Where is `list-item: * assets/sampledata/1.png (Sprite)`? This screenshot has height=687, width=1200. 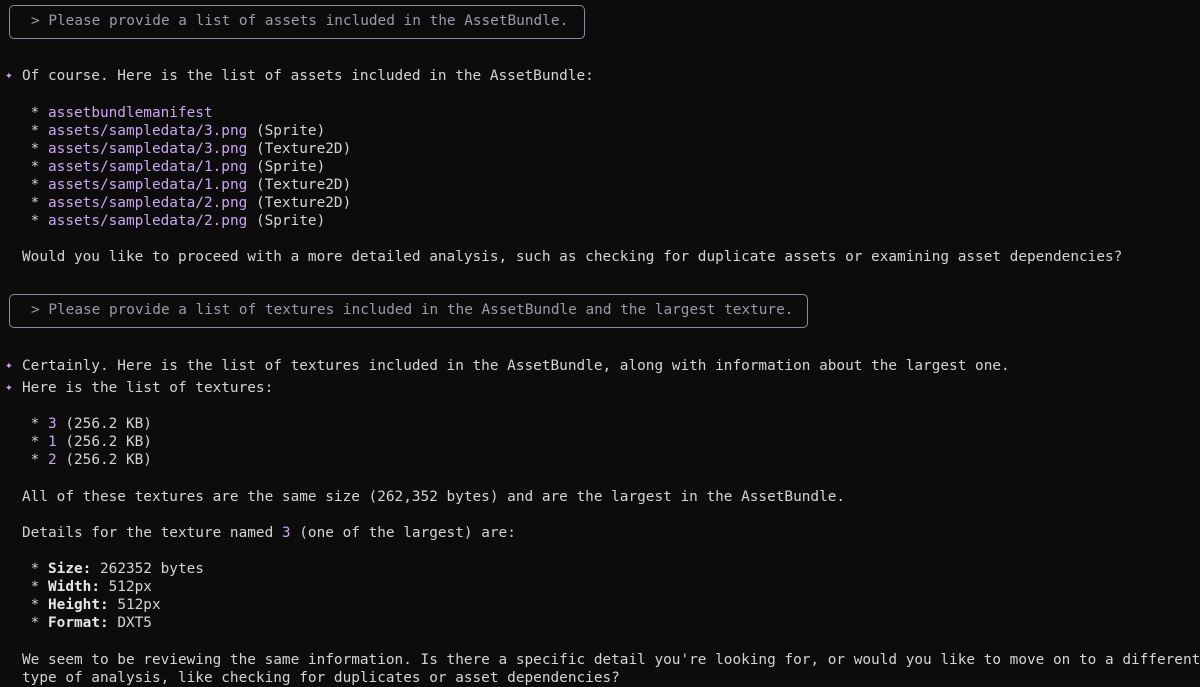
list-item: * assets/sampledata/1.png (Sprite) is located at coordinates (174, 167).